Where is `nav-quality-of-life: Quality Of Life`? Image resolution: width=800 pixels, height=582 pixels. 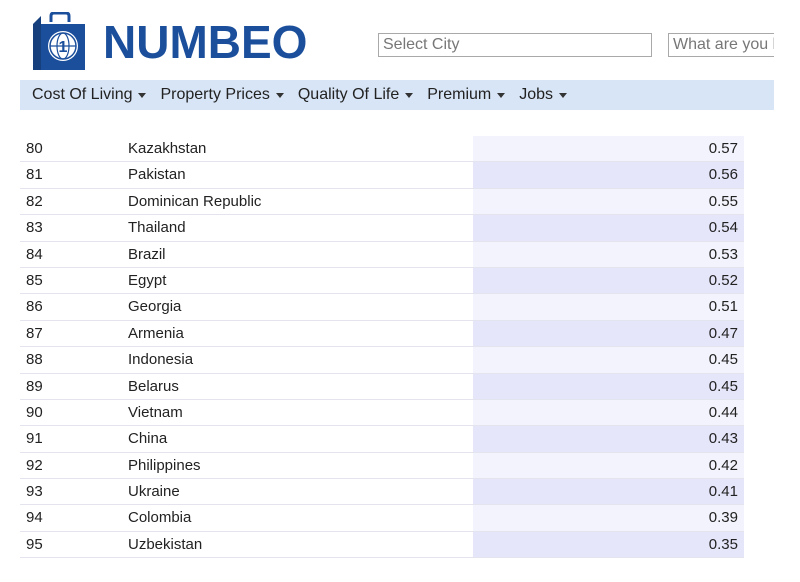 nav-quality-of-life: Quality Of Life is located at coordinates (355, 95).